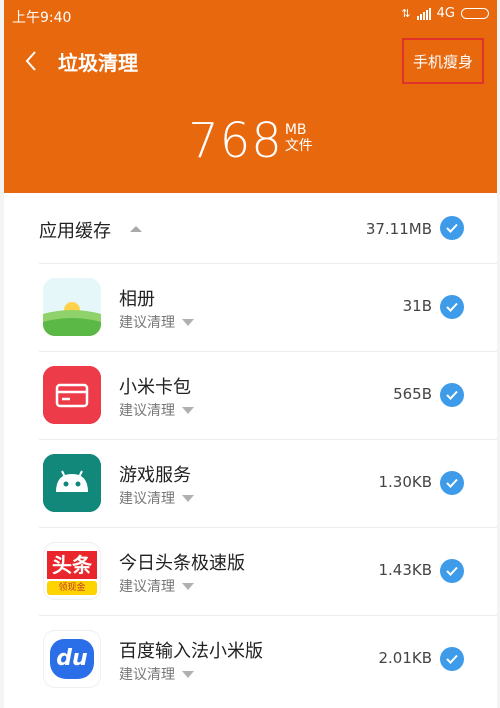  I want to click on app-name: 今日头条极速版, so click(182, 563).